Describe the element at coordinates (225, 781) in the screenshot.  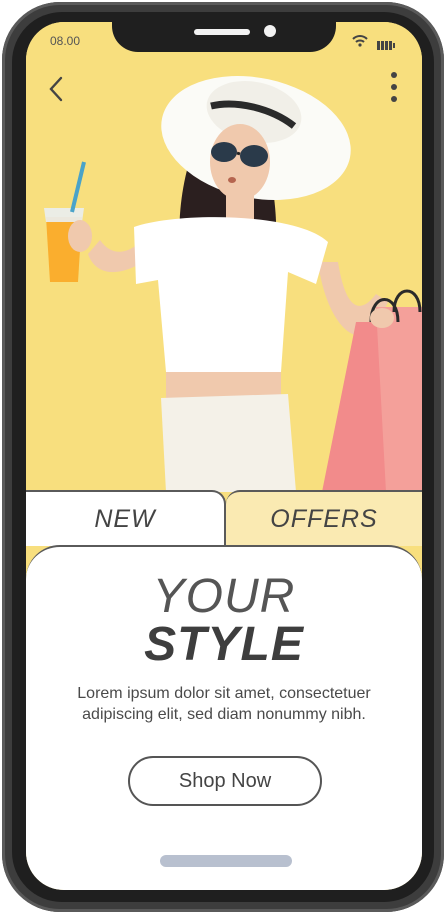
I see `shop-now-button: Shop Now` at that location.